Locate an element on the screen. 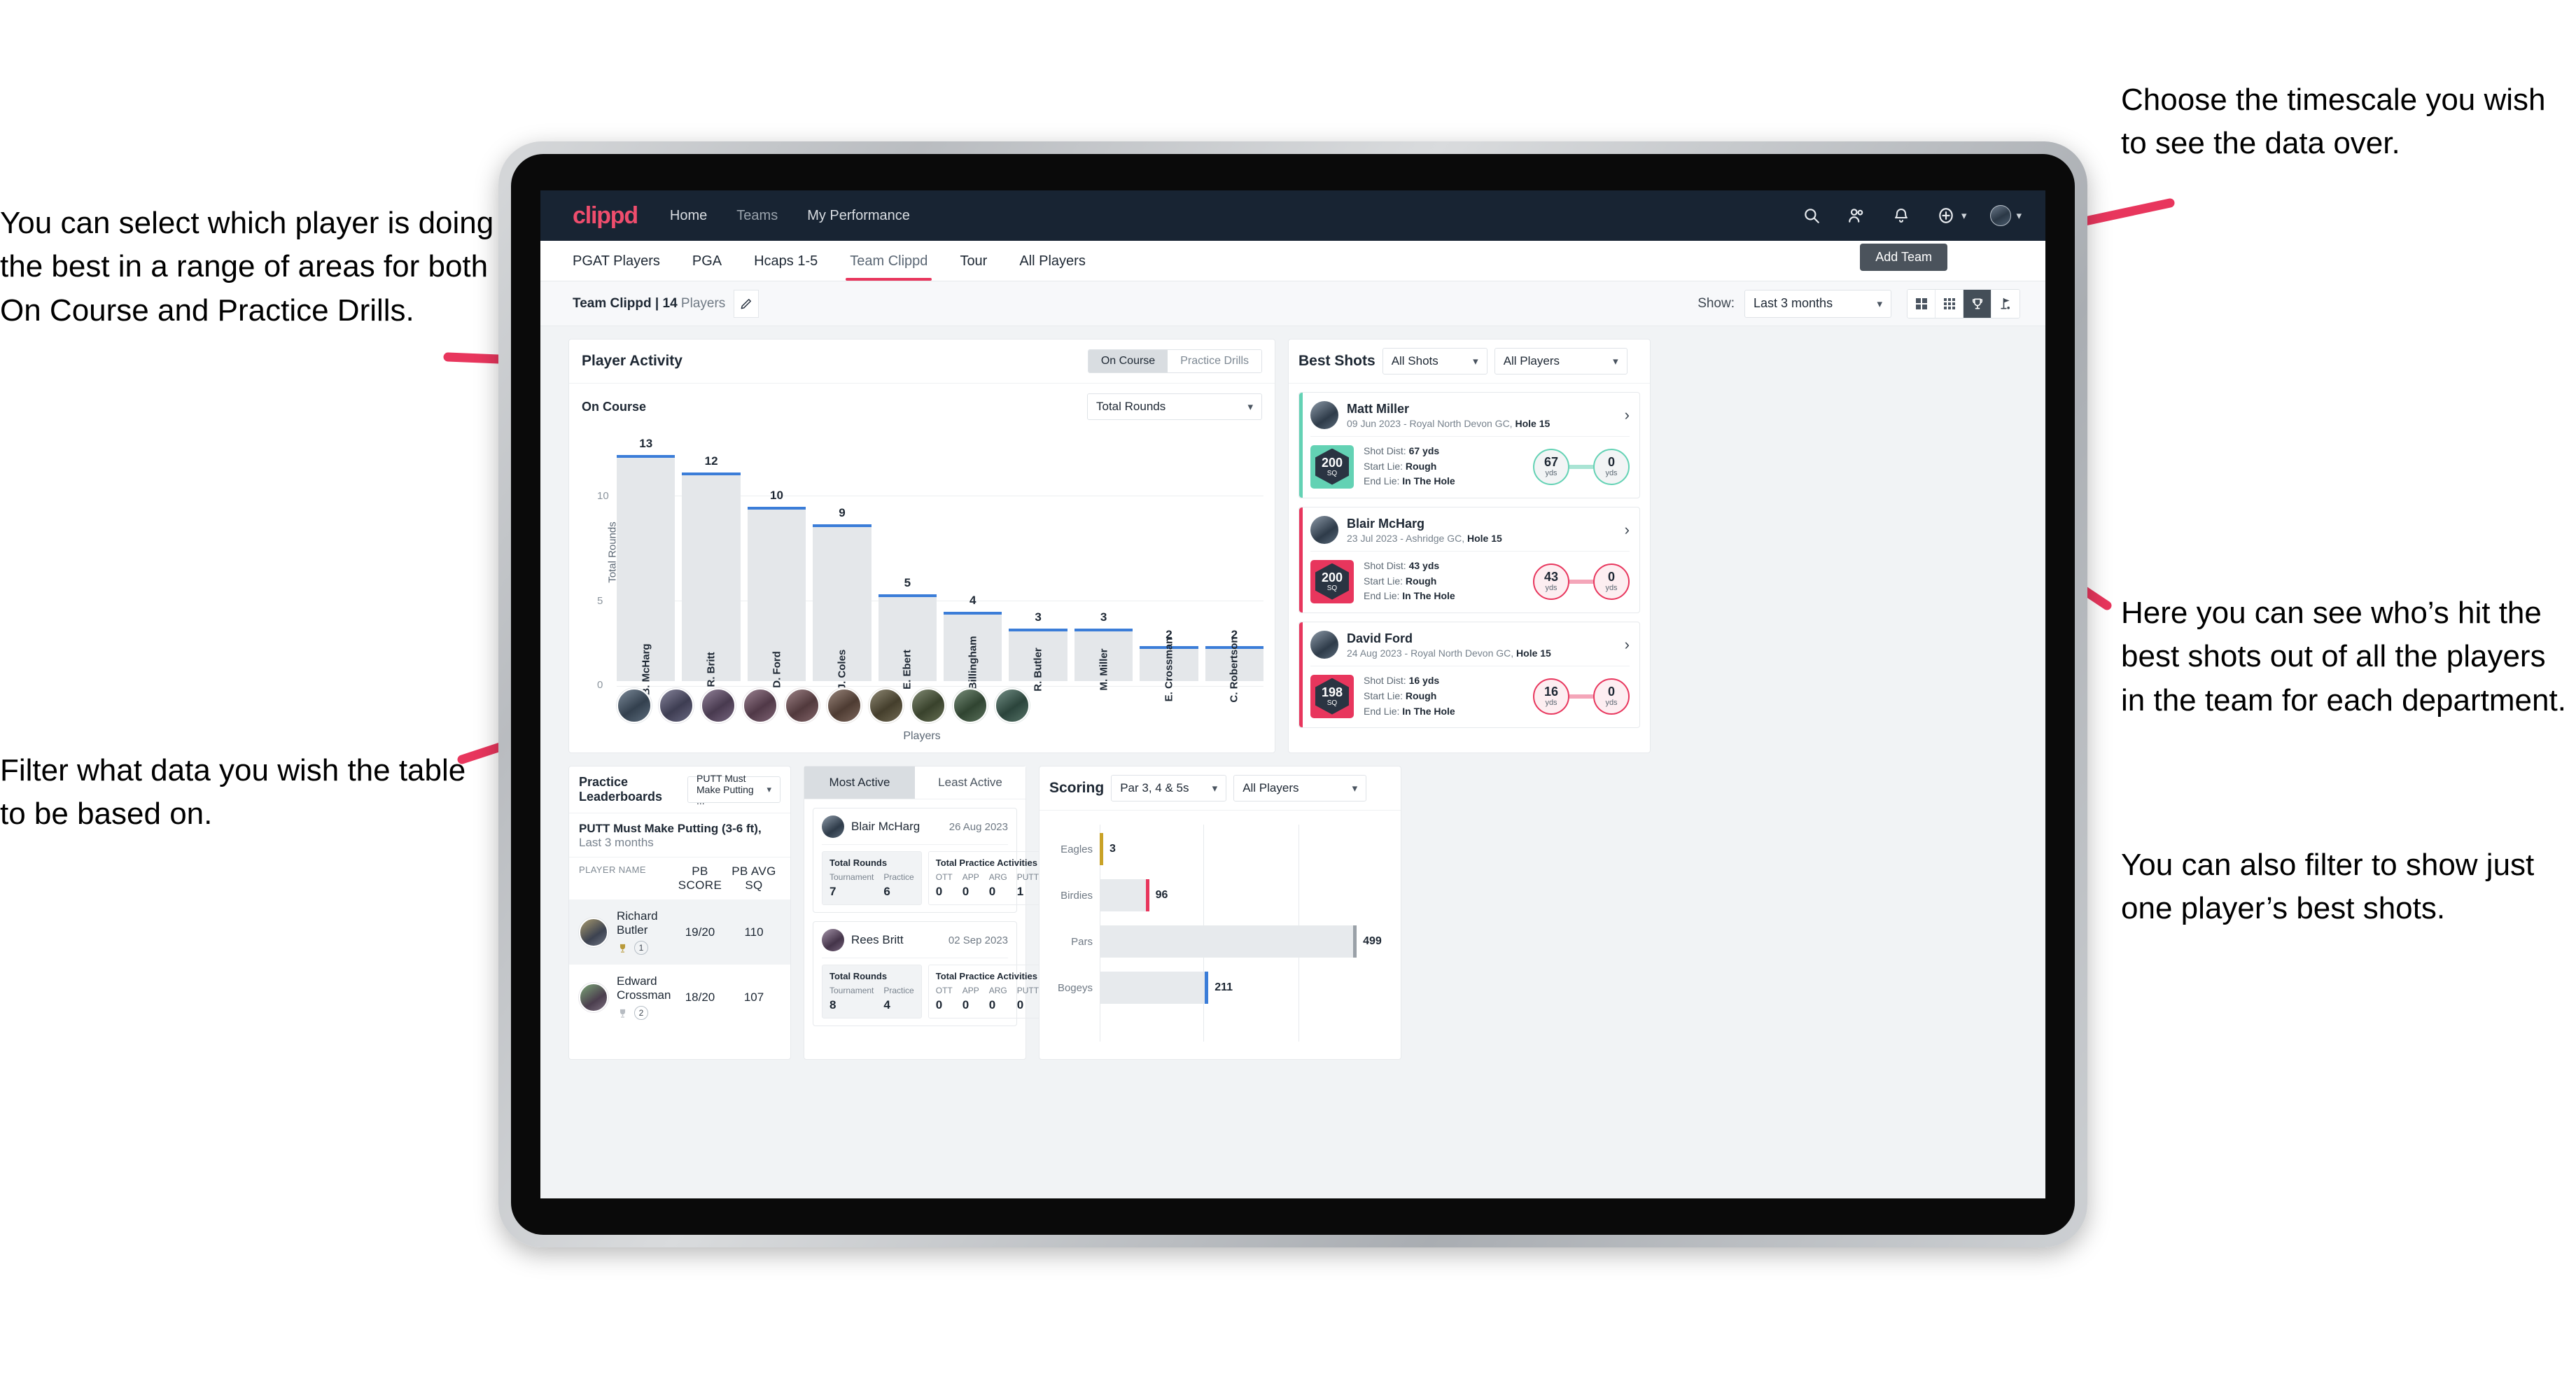 Image resolution: width=2576 pixels, height=1386 pixels. trophy-icon is located at coordinates (1977, 303).